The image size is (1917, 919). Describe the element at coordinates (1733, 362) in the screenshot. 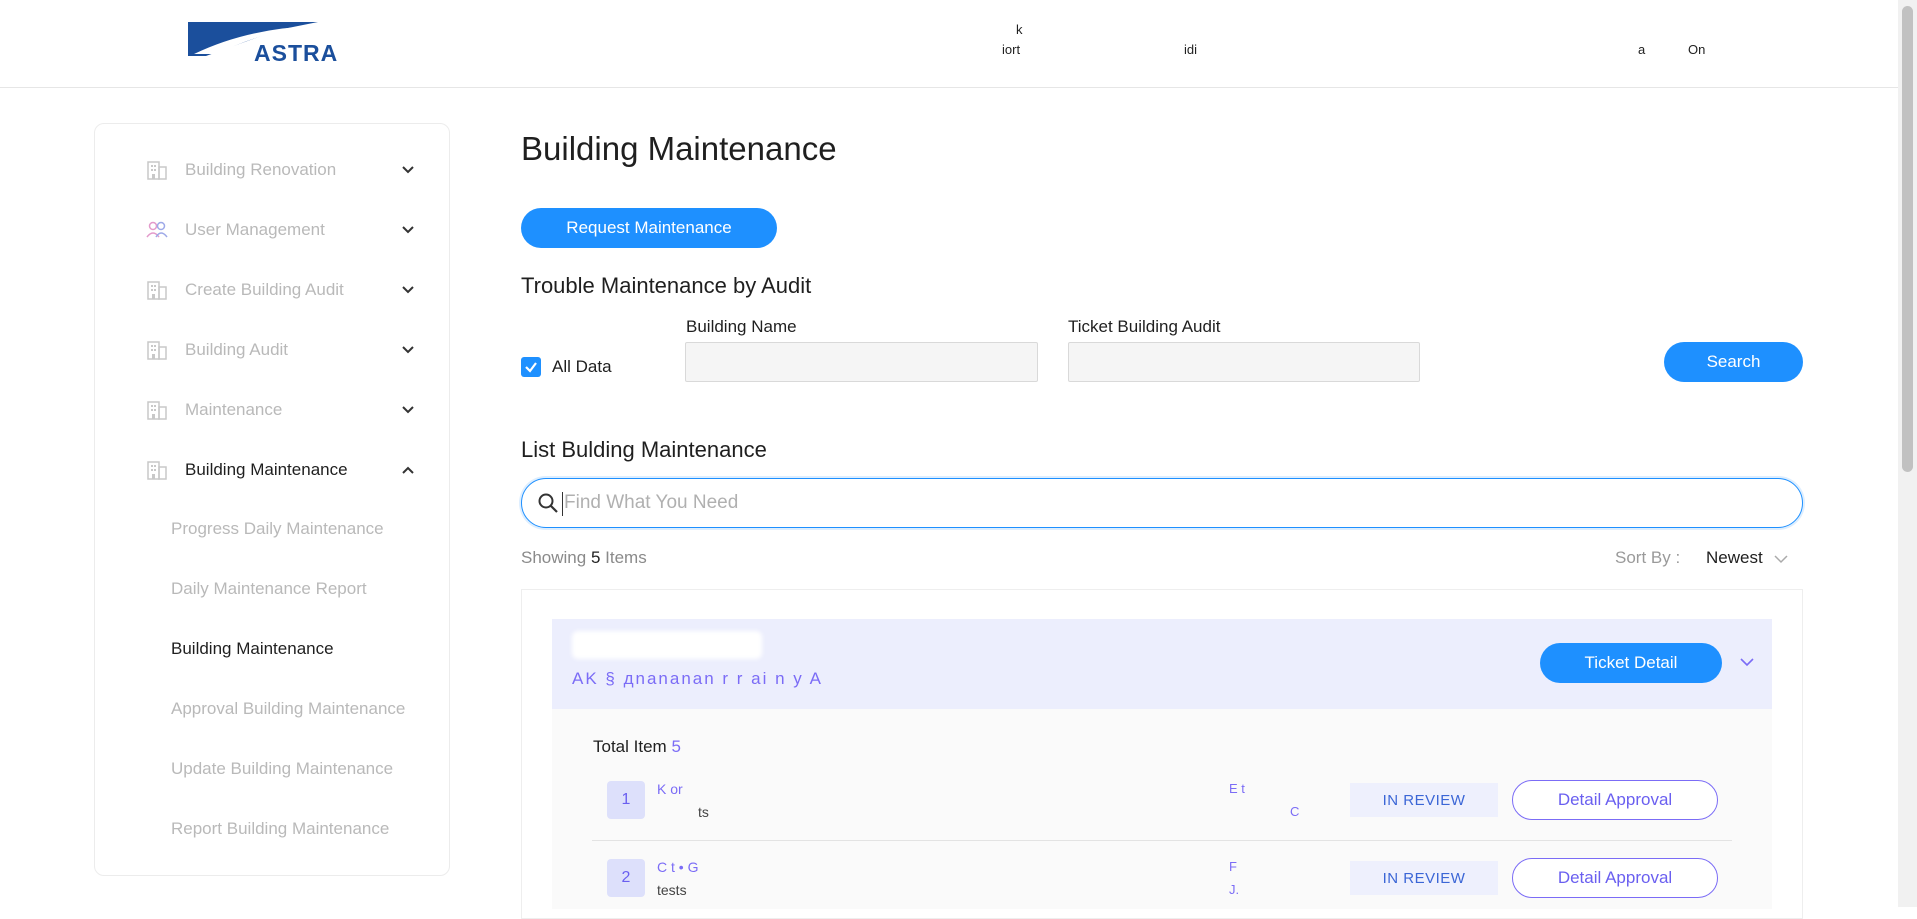

I see `search-button: Search` at that location.